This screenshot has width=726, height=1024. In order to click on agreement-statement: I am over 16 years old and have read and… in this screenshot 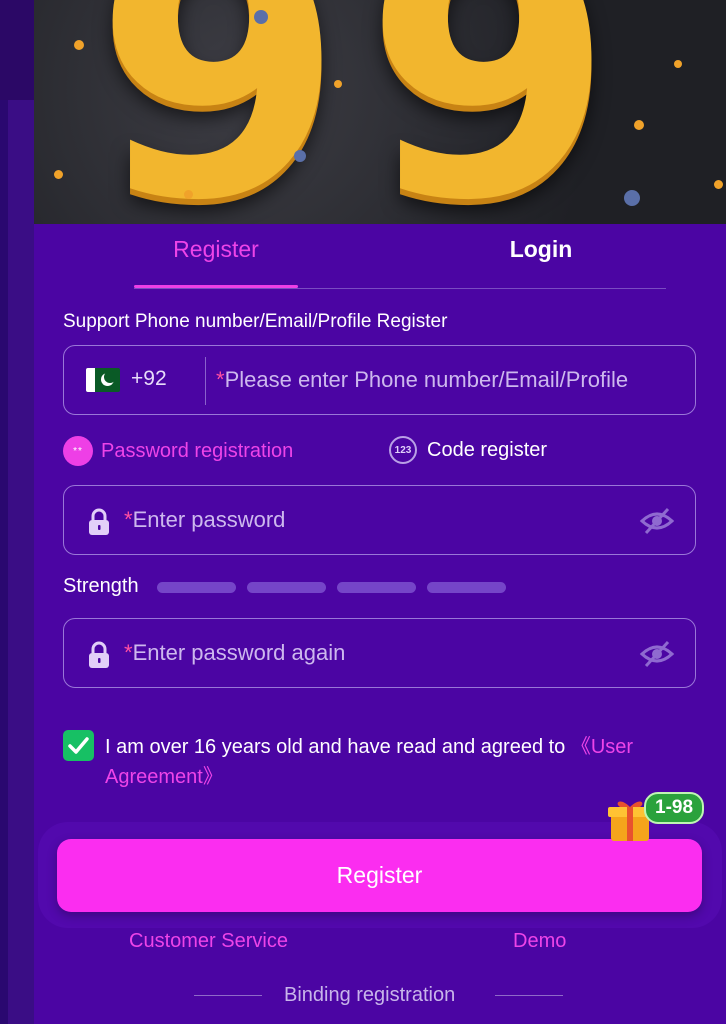, I will do `click(338, 747)`.